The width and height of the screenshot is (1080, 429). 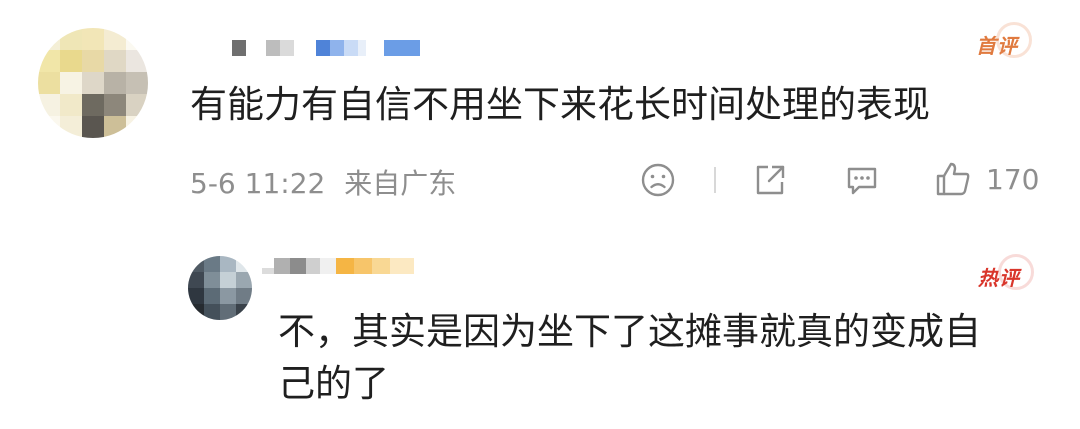 I want to click on comment-meta: 5-6 11:22 来自广东, so click(x=323, y=182).